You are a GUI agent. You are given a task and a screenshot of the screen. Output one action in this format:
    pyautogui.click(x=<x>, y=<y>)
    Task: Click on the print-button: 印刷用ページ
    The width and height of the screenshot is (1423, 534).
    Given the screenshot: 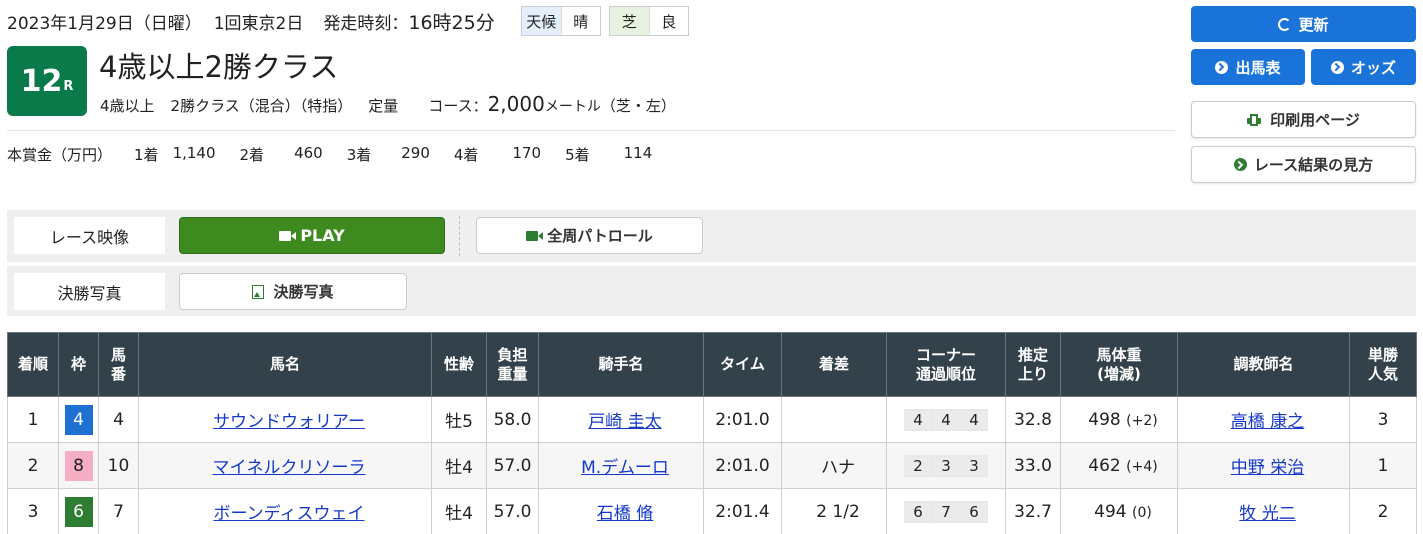 What is the action you would take?
    pyautogui.click(x=1303, y=119)
    